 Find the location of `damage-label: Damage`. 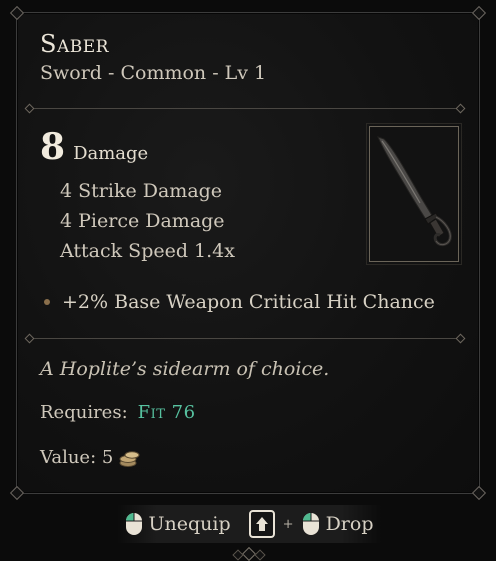

damage-label: Damage is located at coordinates (111, 153).